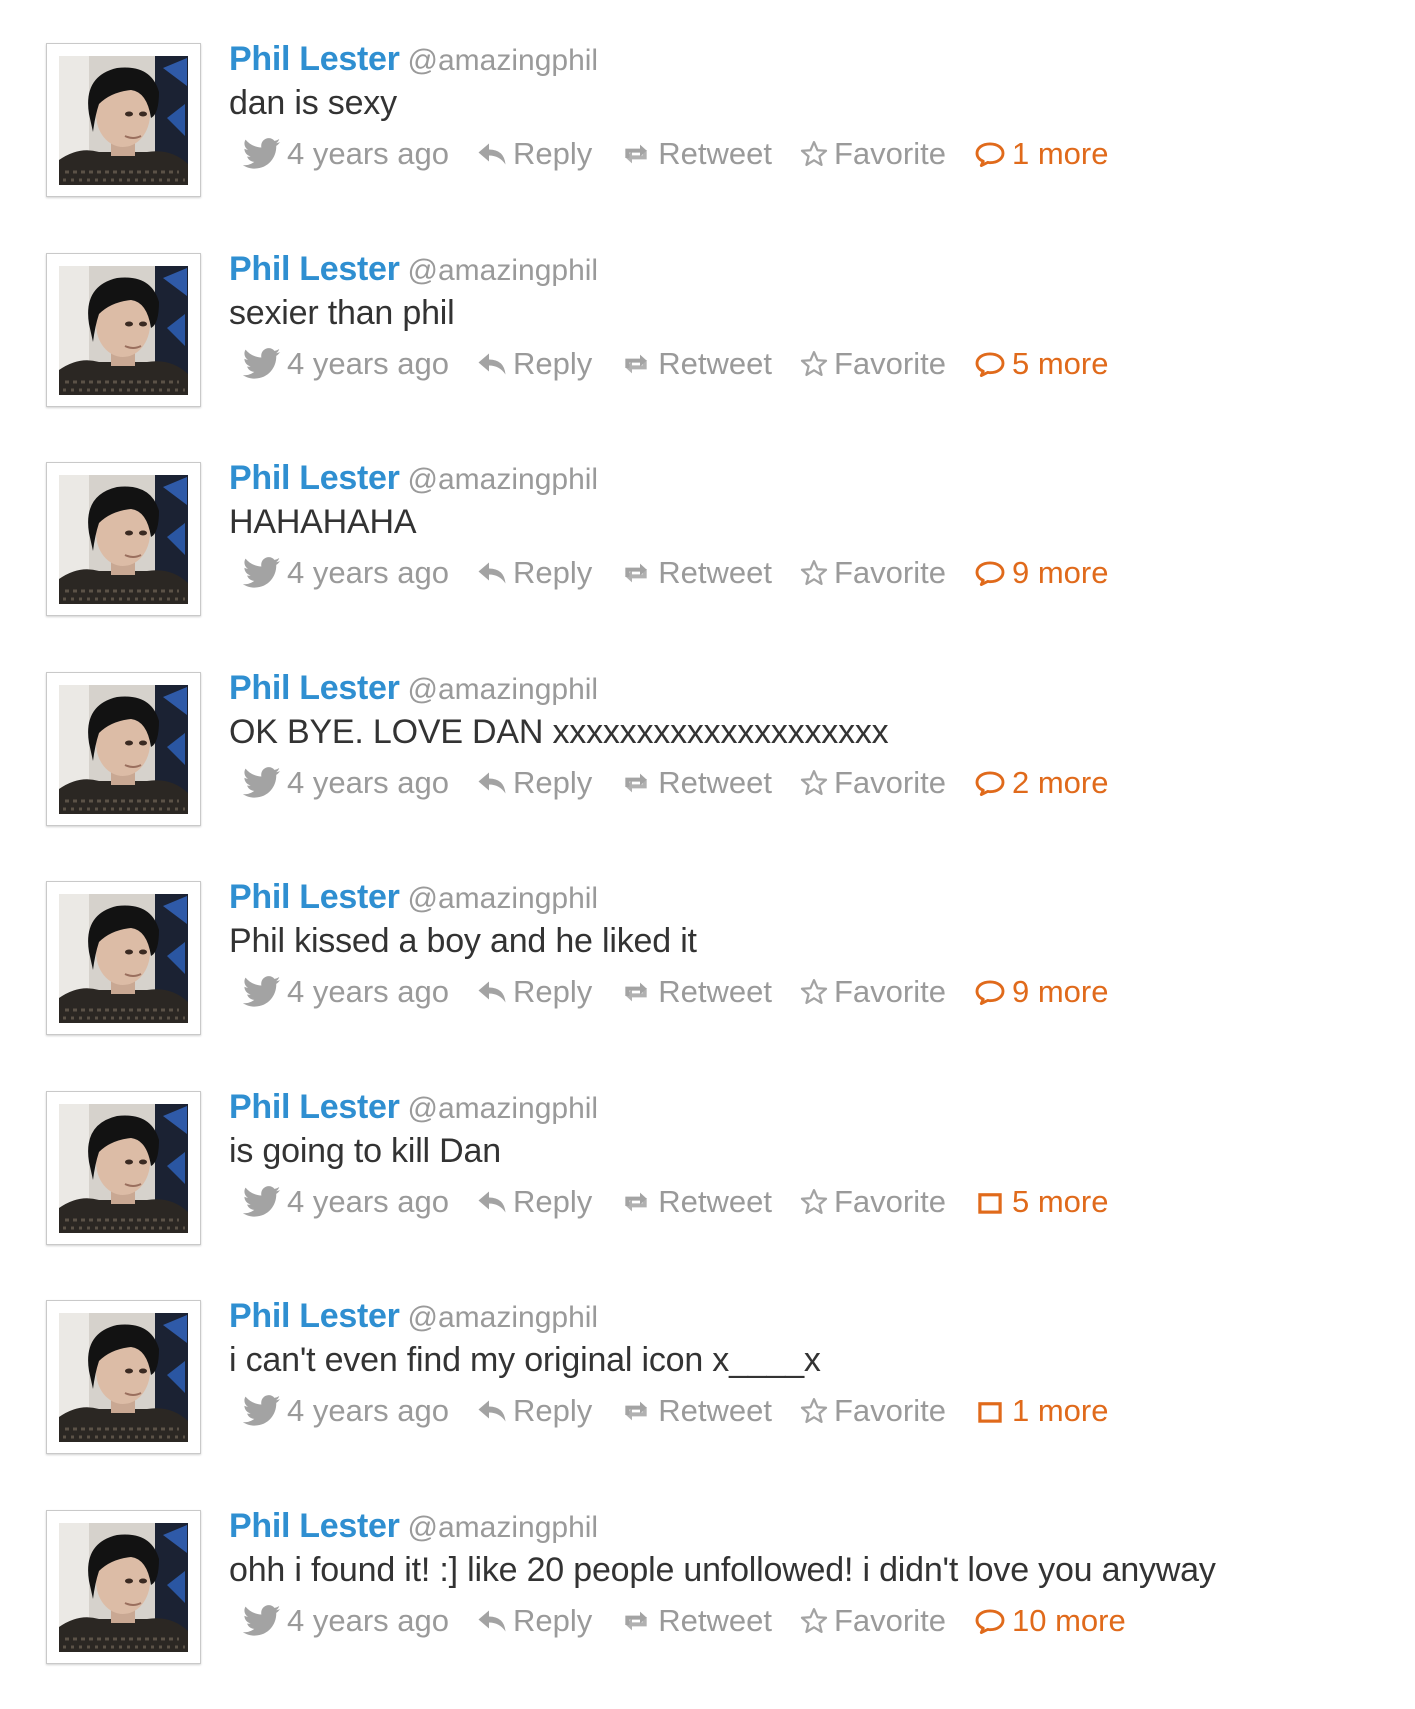 The image size is (1415, 1709). What do you see at coordinates (990, 1412) in the screenshot?
I see `square-icon` at bounding box center [990, 1412].